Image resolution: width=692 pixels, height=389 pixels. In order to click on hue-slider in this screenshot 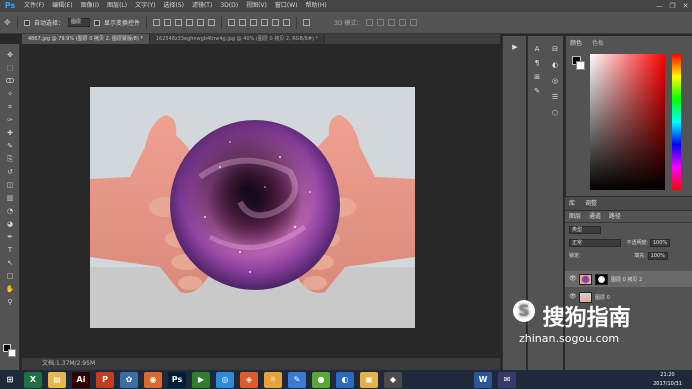, I will do `click(676, 122)`.